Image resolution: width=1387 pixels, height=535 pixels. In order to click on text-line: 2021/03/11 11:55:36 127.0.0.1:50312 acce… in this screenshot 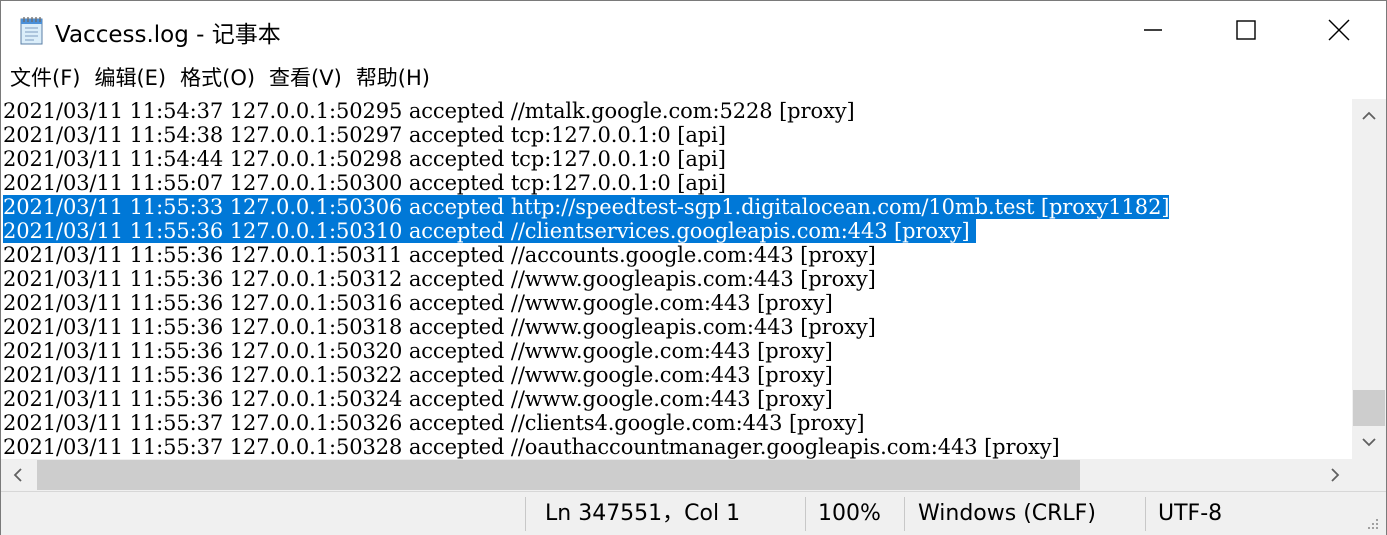, I will do `click(439, 279)`.